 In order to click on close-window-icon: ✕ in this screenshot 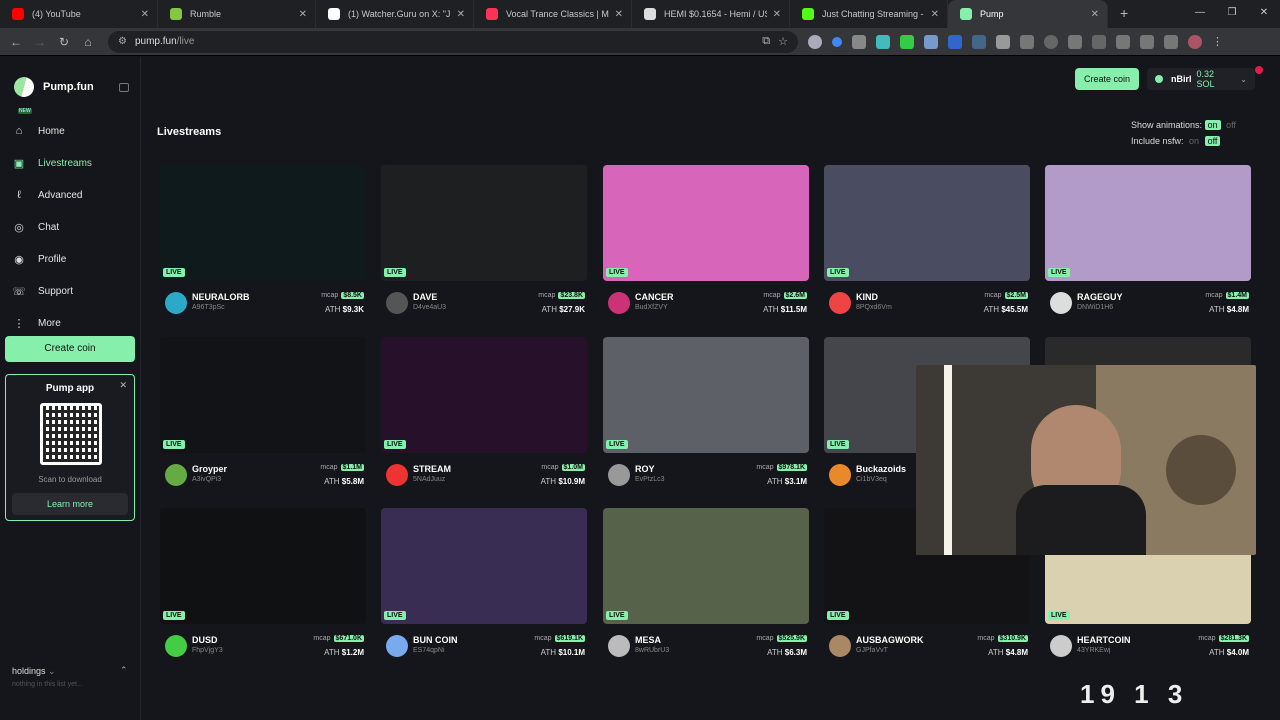, I will do `click(1264, 14)`.